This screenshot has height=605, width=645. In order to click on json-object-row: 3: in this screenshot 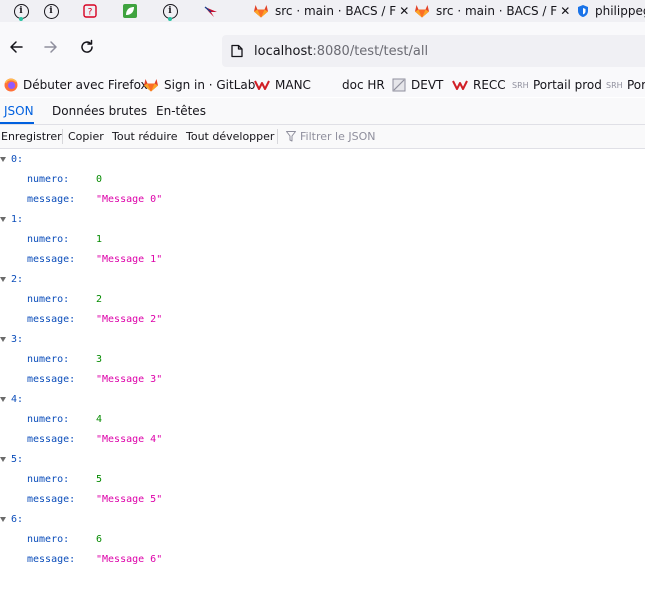, I will do `click(322, 340)`.